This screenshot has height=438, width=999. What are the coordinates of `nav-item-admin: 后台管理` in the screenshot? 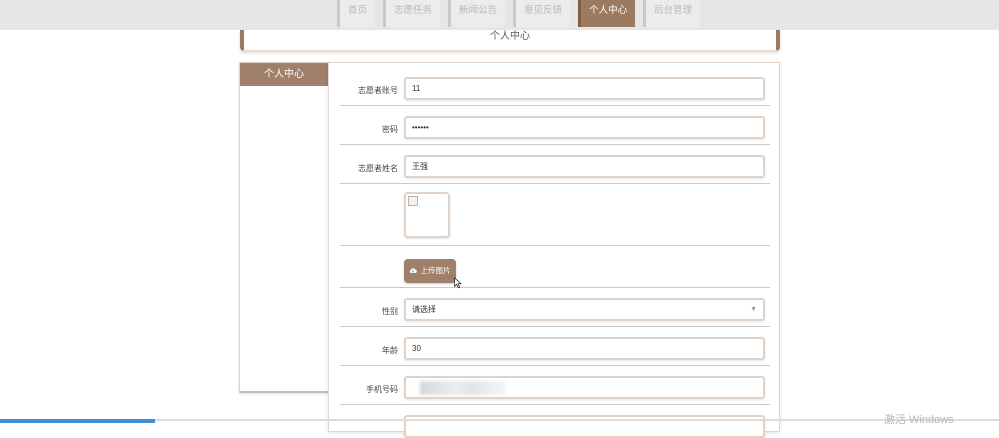 It's located at (672, 13).